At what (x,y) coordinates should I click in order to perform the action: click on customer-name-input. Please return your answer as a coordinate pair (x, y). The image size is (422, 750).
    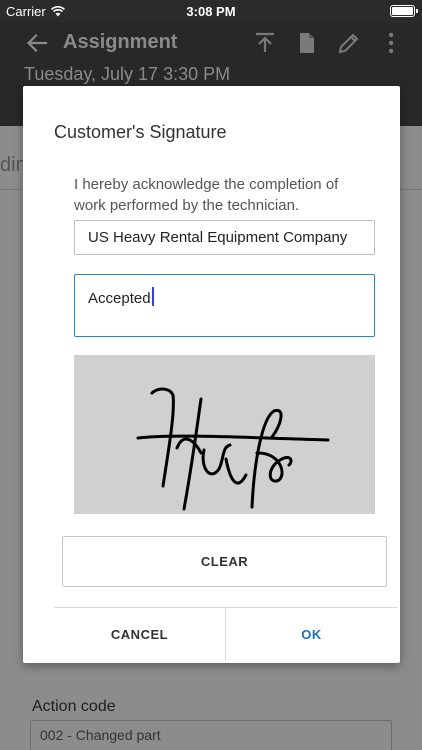
    Looking at the image, I should click on (224, 237).